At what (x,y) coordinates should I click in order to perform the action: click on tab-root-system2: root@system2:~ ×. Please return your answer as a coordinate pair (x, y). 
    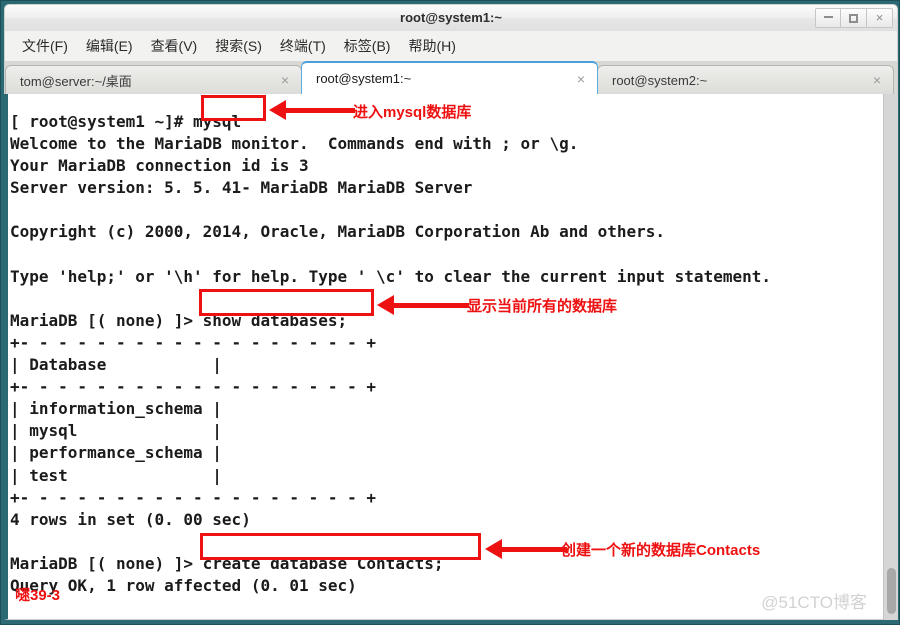
    Looking at the image, I should click on (745, 79).